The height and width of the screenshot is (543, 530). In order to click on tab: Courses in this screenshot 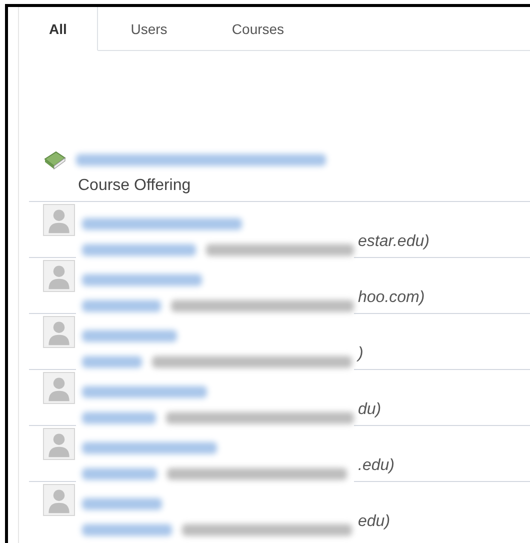, I will do `click(258, 29)`.